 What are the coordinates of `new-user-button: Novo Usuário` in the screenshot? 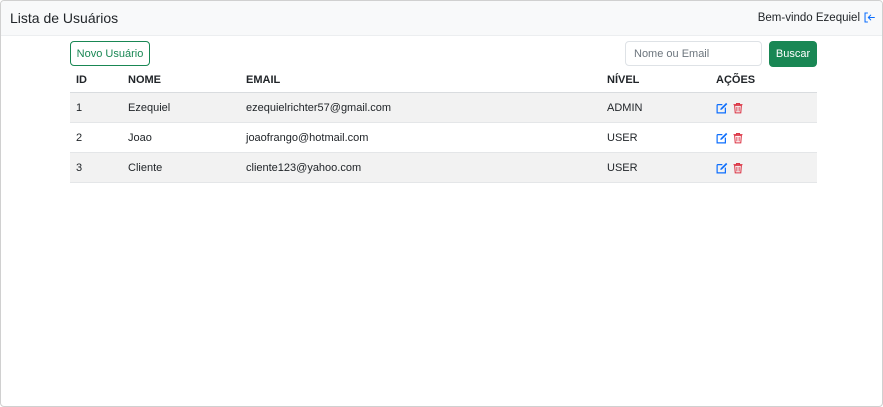 It's located at (110, 53).